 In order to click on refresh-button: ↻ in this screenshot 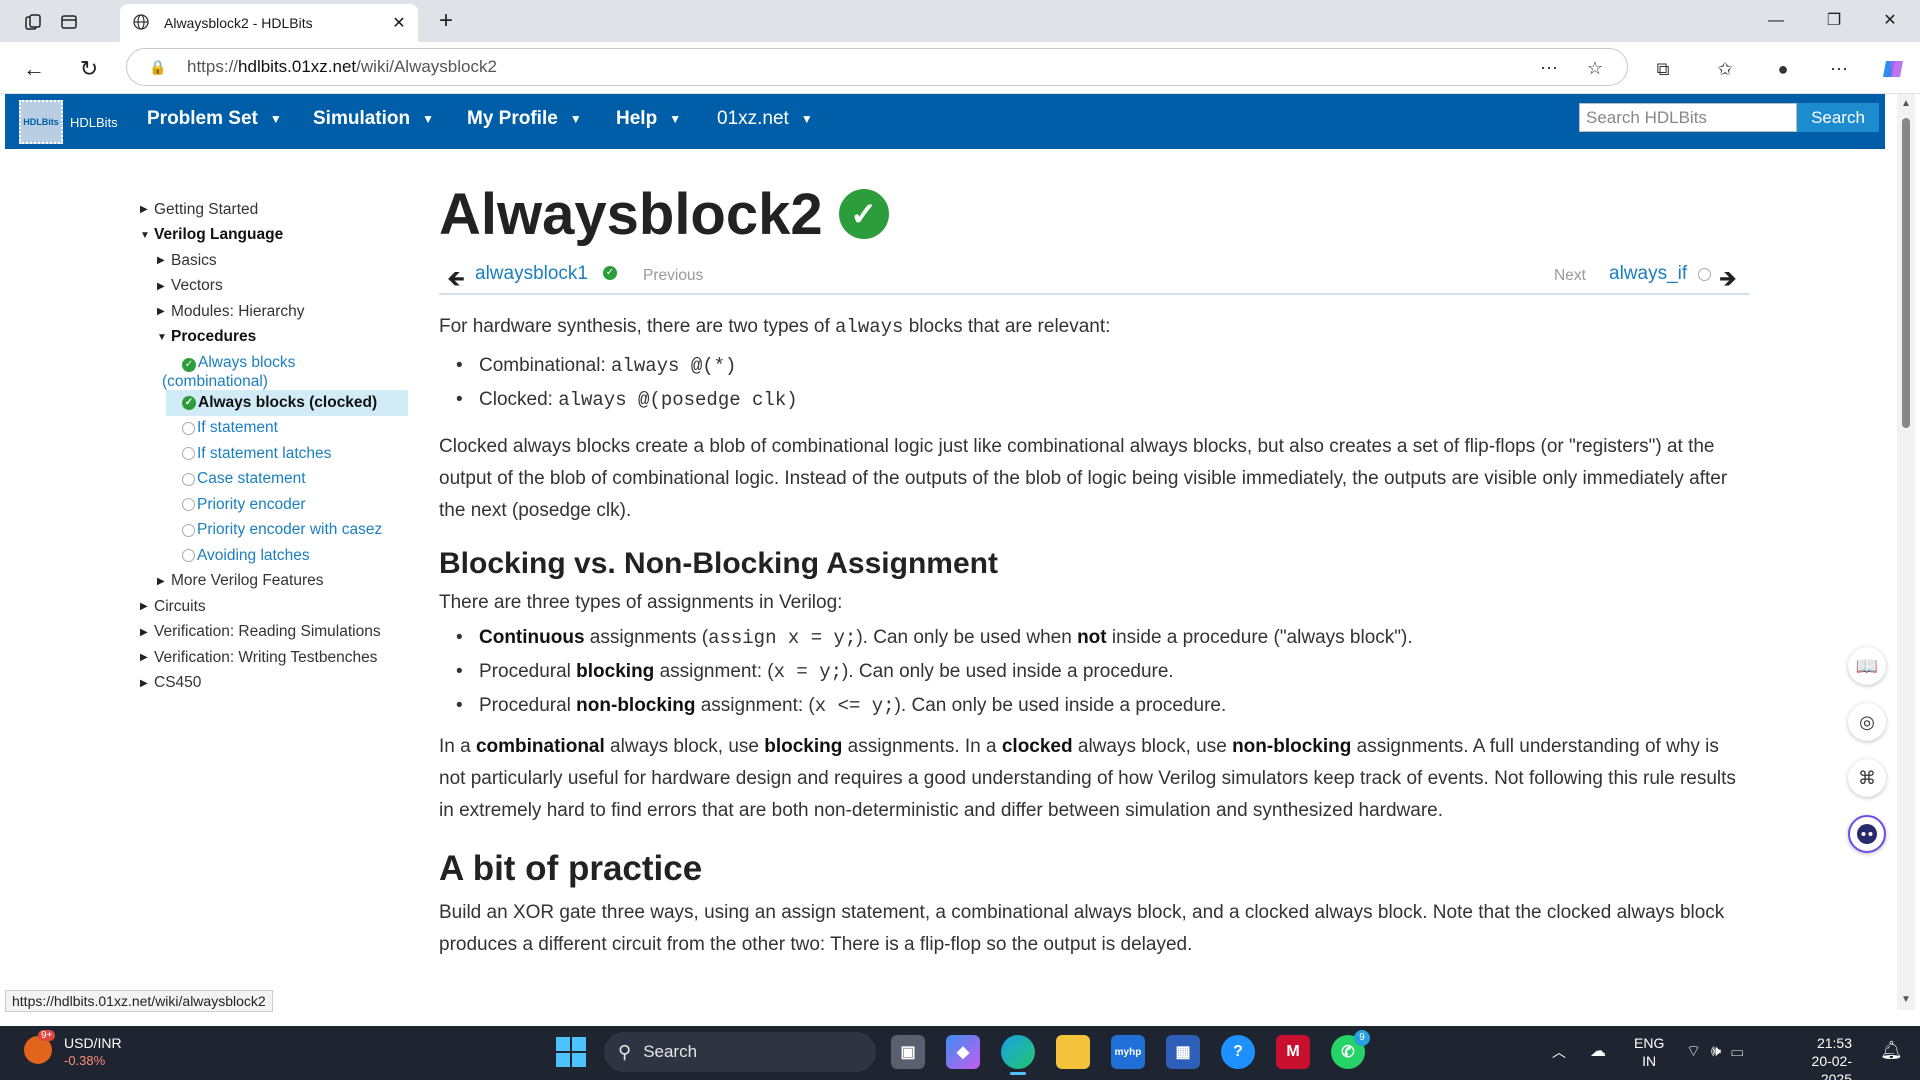, I will do `click(89, 69)`.